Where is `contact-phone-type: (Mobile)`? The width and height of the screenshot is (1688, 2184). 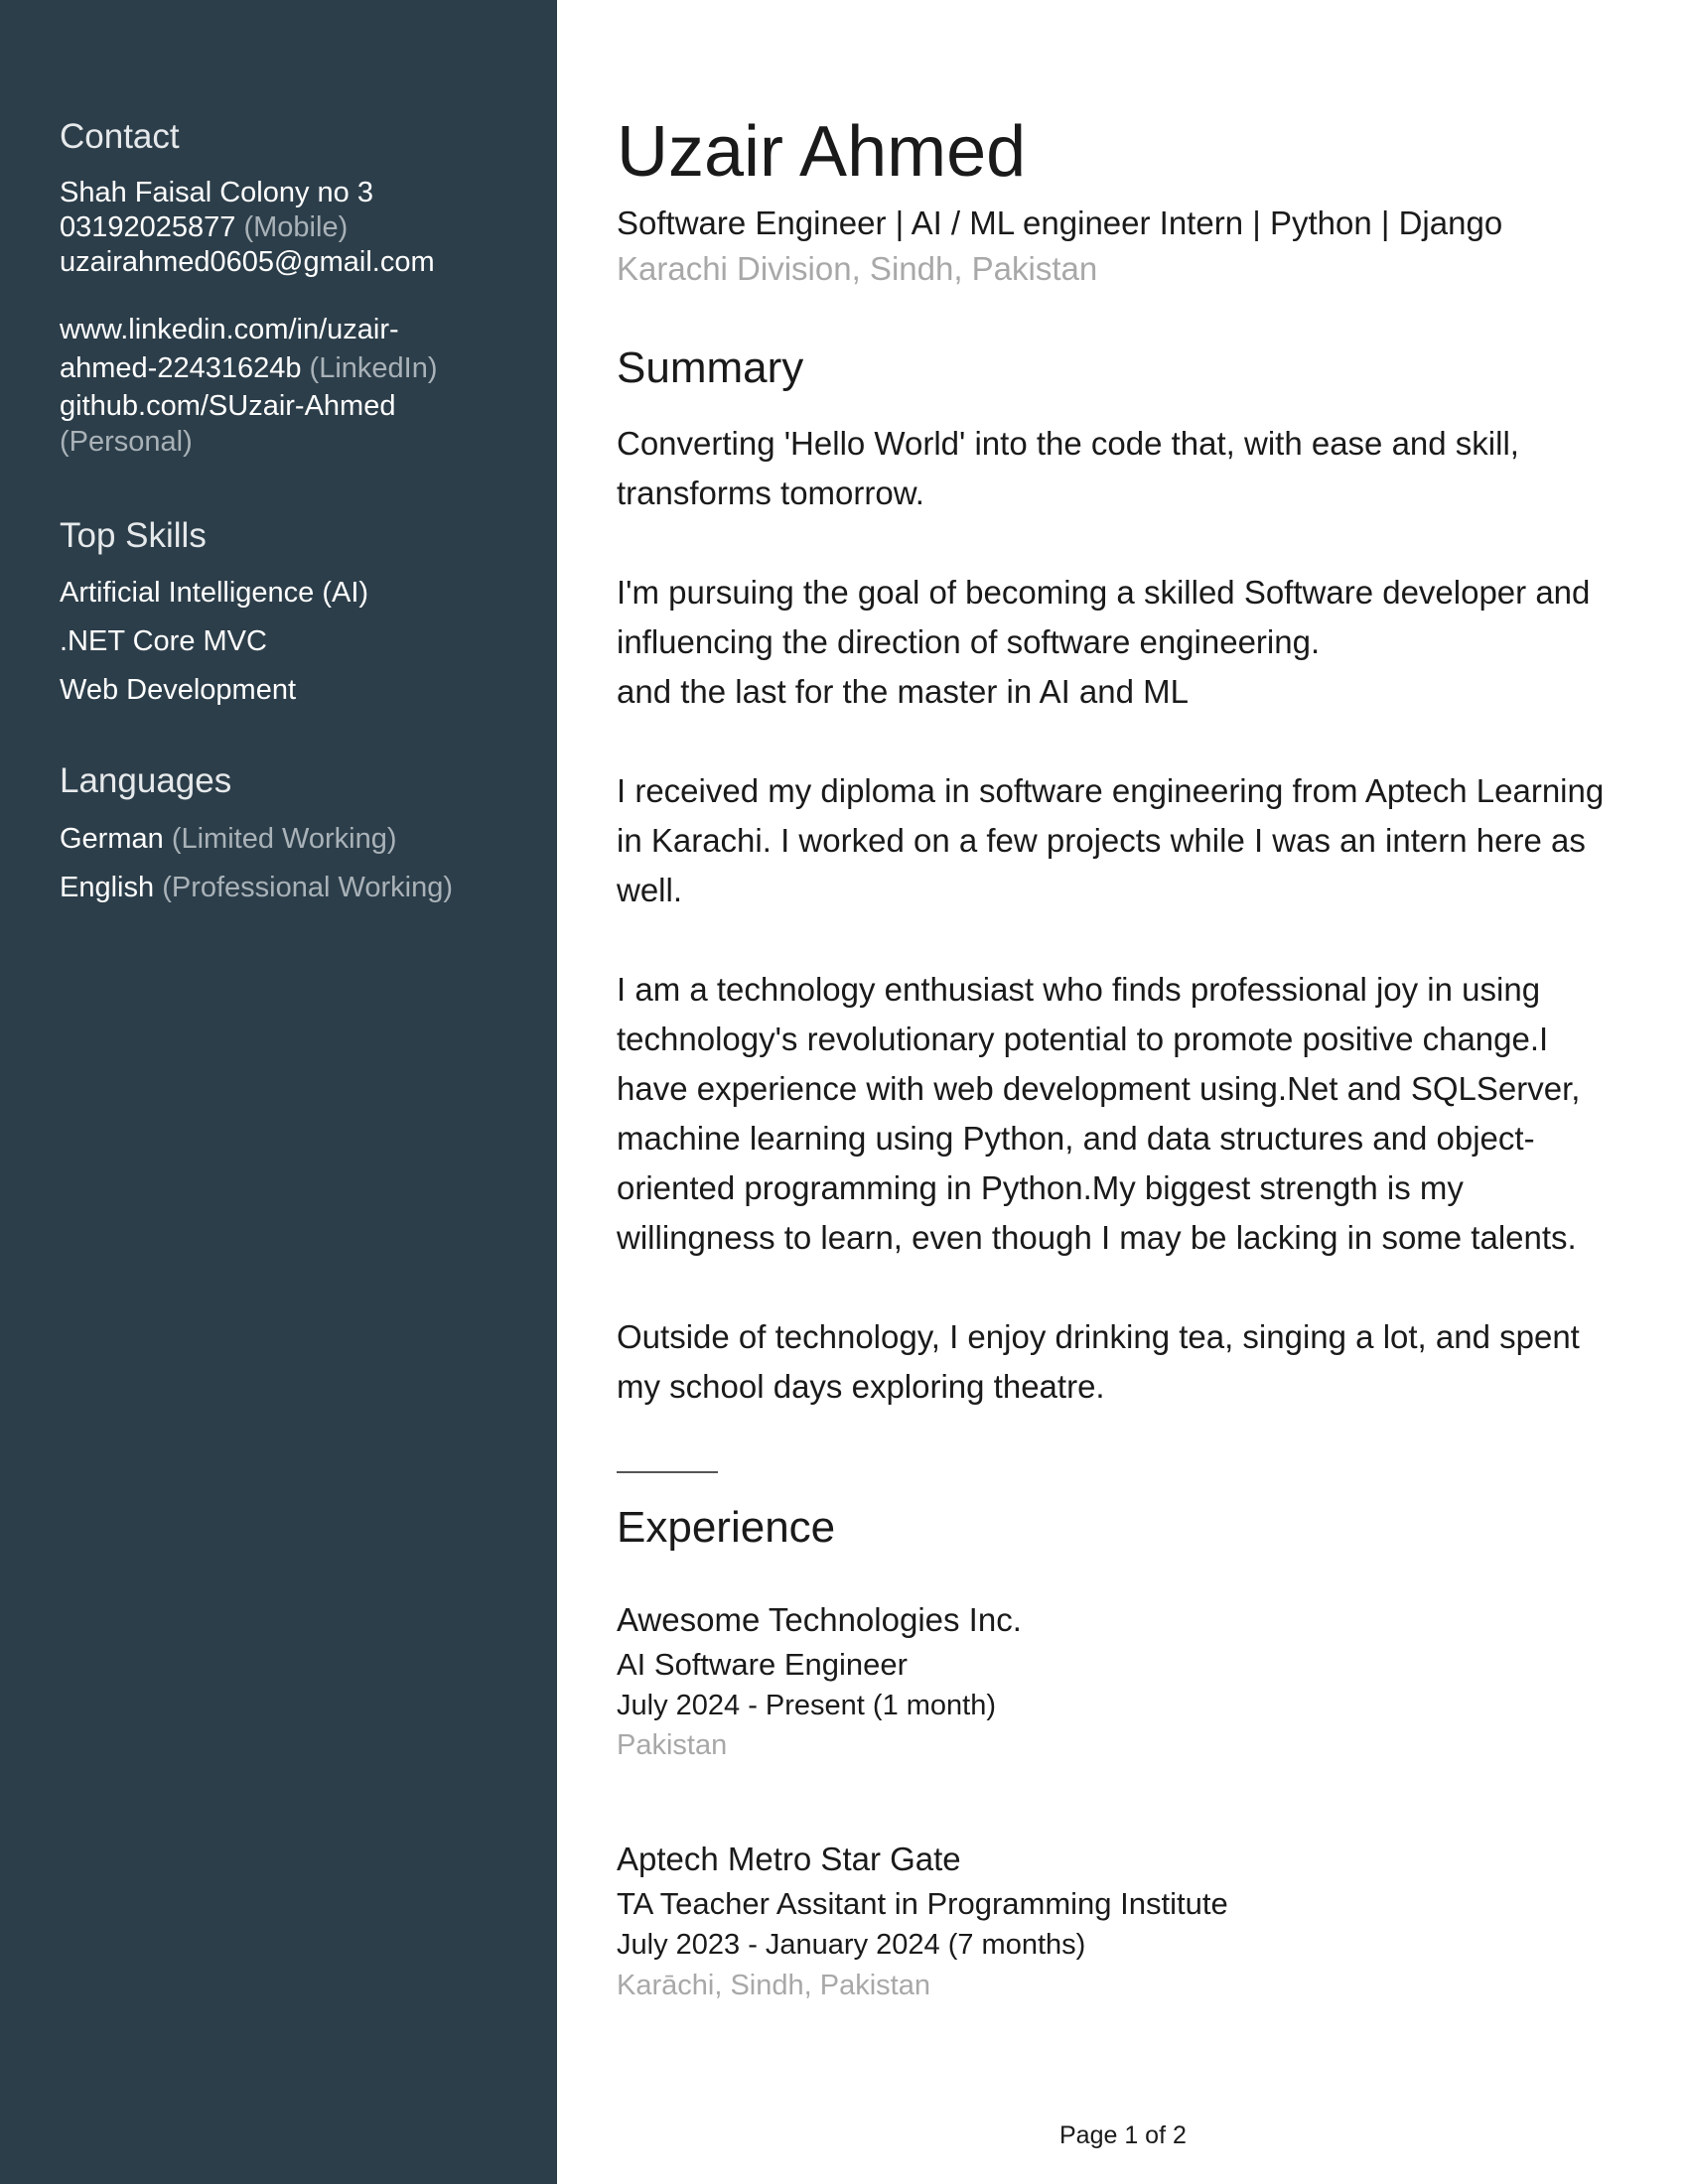 contact-phone-type: (Mobile) is located at coordinates (296, 227).